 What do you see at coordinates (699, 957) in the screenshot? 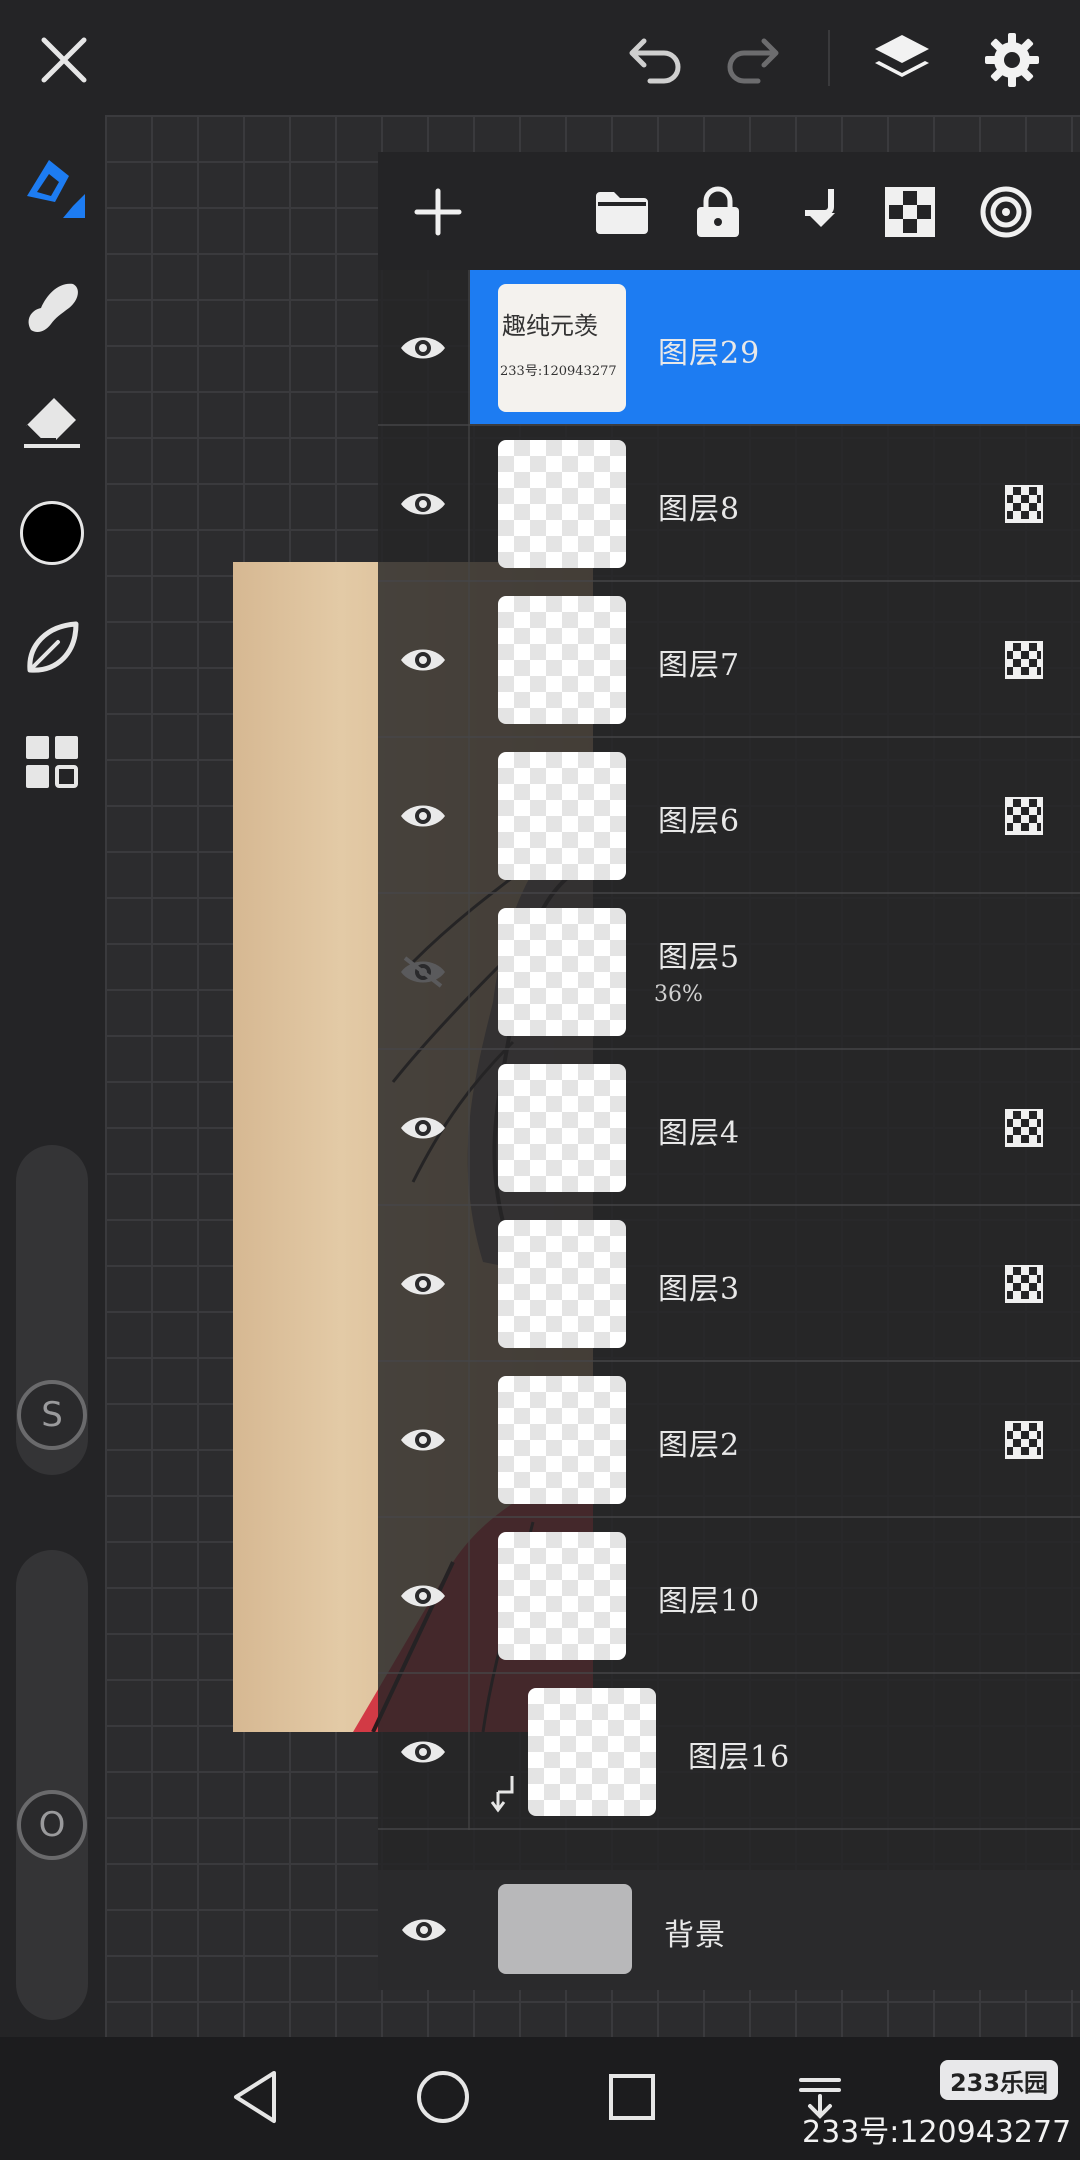
I see `layer-name: 图层5` at bounding box center [699, 957].